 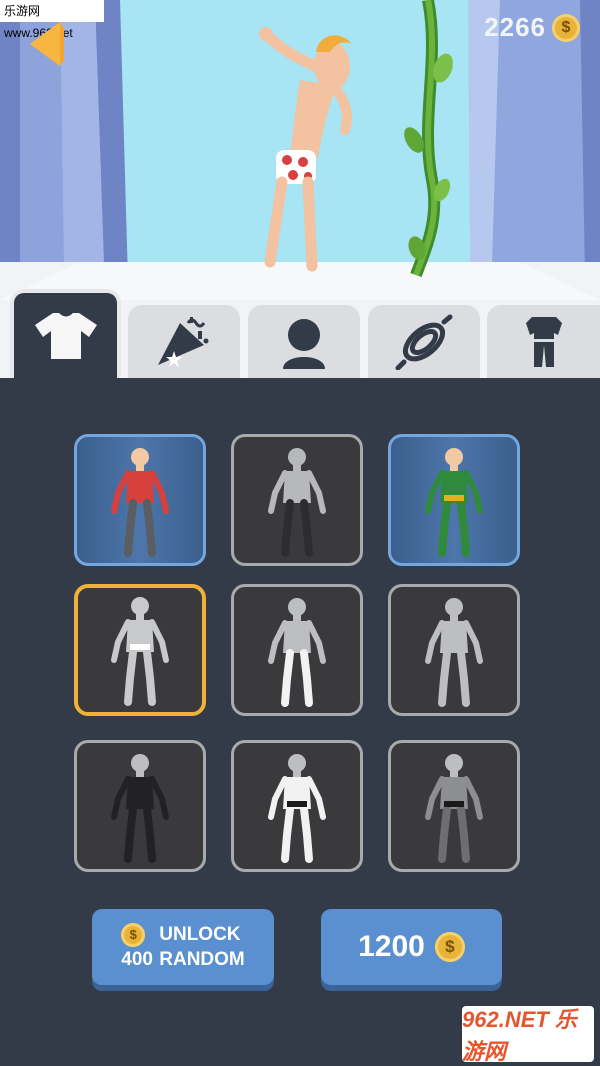 I want to click on buy-outfit-button: 1200 $, so click(x=411, y=947).